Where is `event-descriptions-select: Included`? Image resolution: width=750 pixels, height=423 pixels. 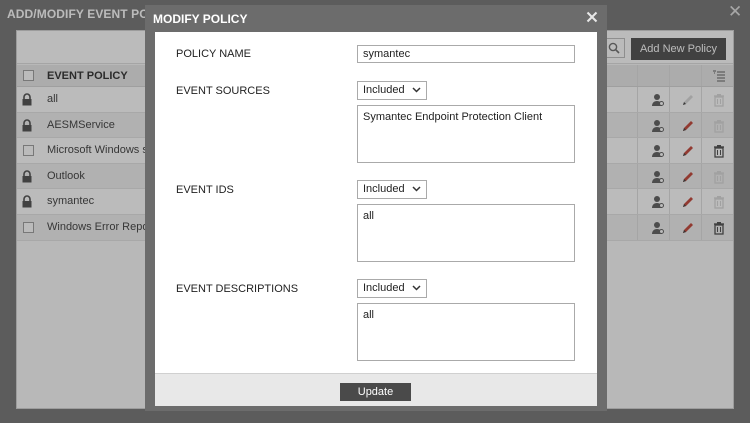 event-descriptions-select: Included is located at coordinates (392, 288).